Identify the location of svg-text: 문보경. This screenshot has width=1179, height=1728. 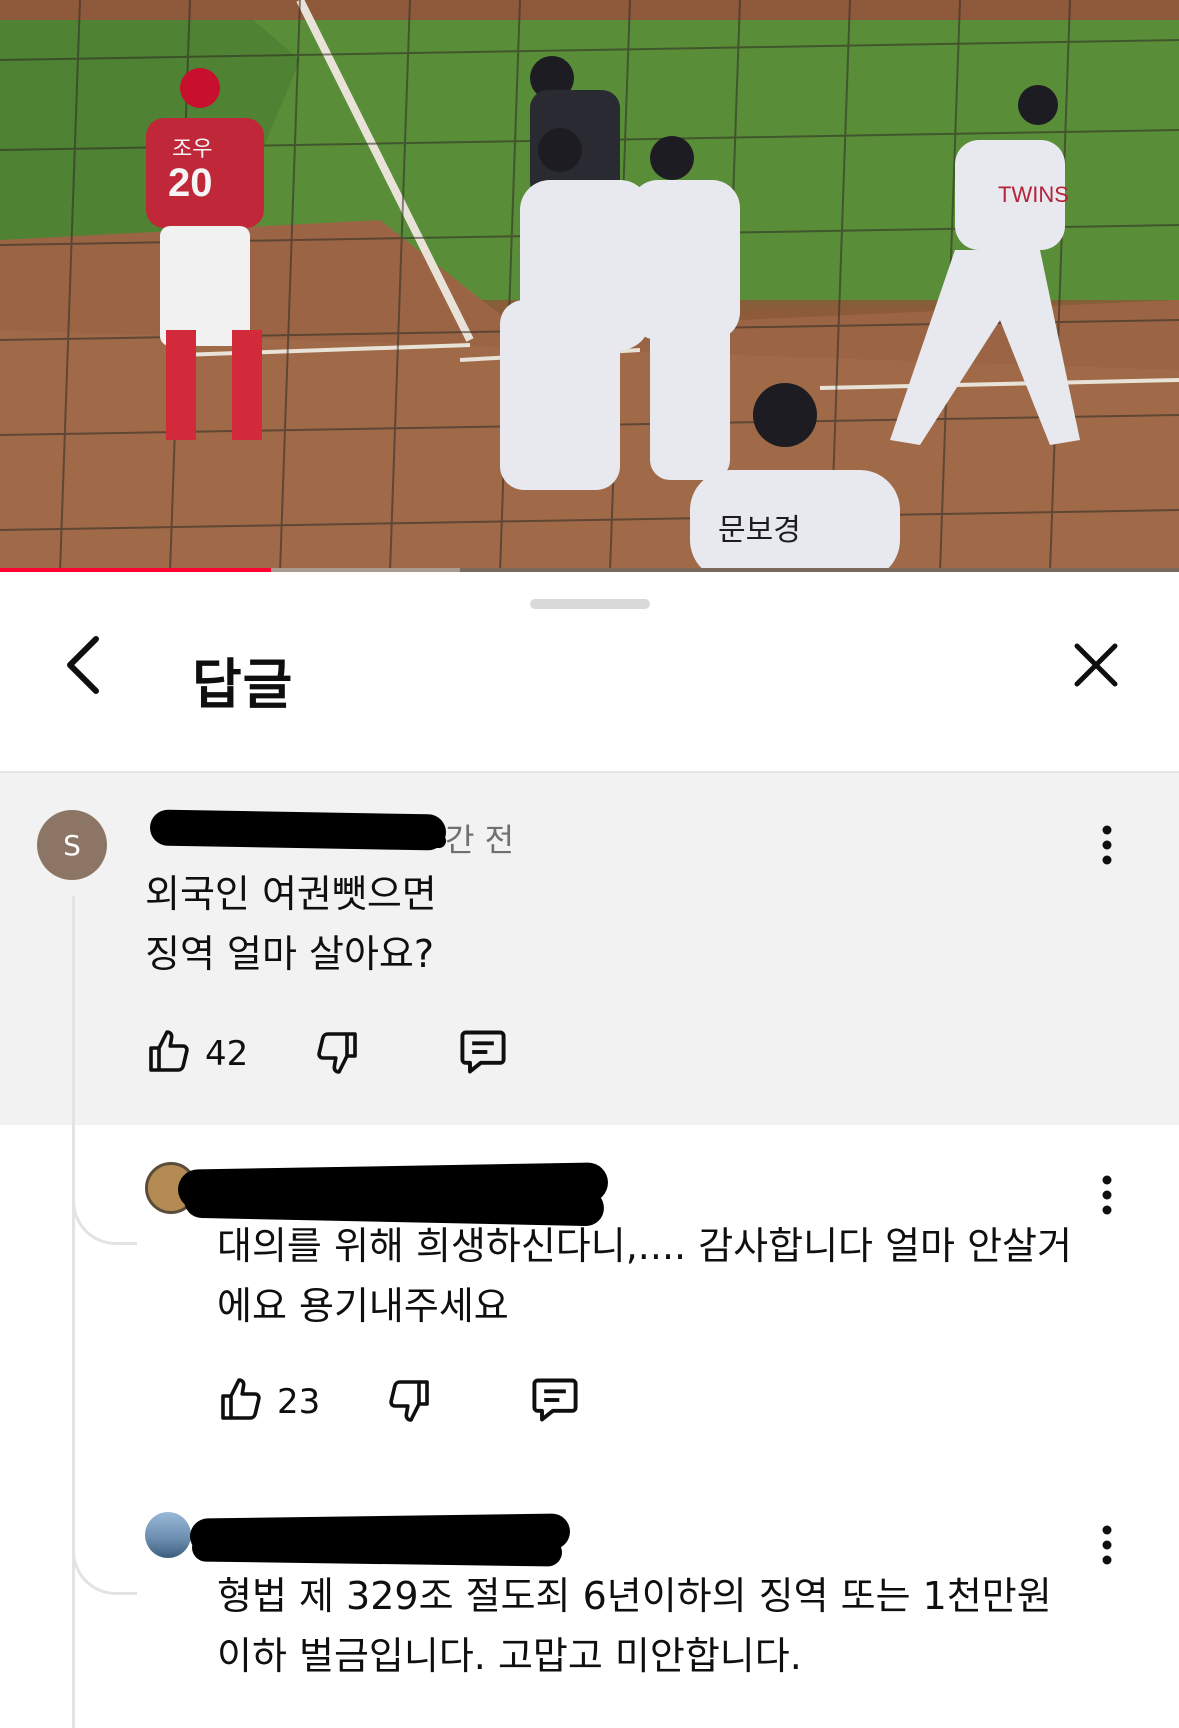
(759, 530).